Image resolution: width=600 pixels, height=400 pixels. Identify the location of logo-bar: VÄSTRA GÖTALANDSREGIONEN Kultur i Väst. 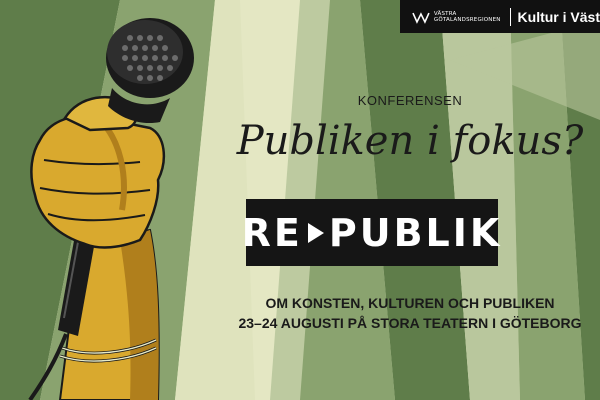
(500, 16).